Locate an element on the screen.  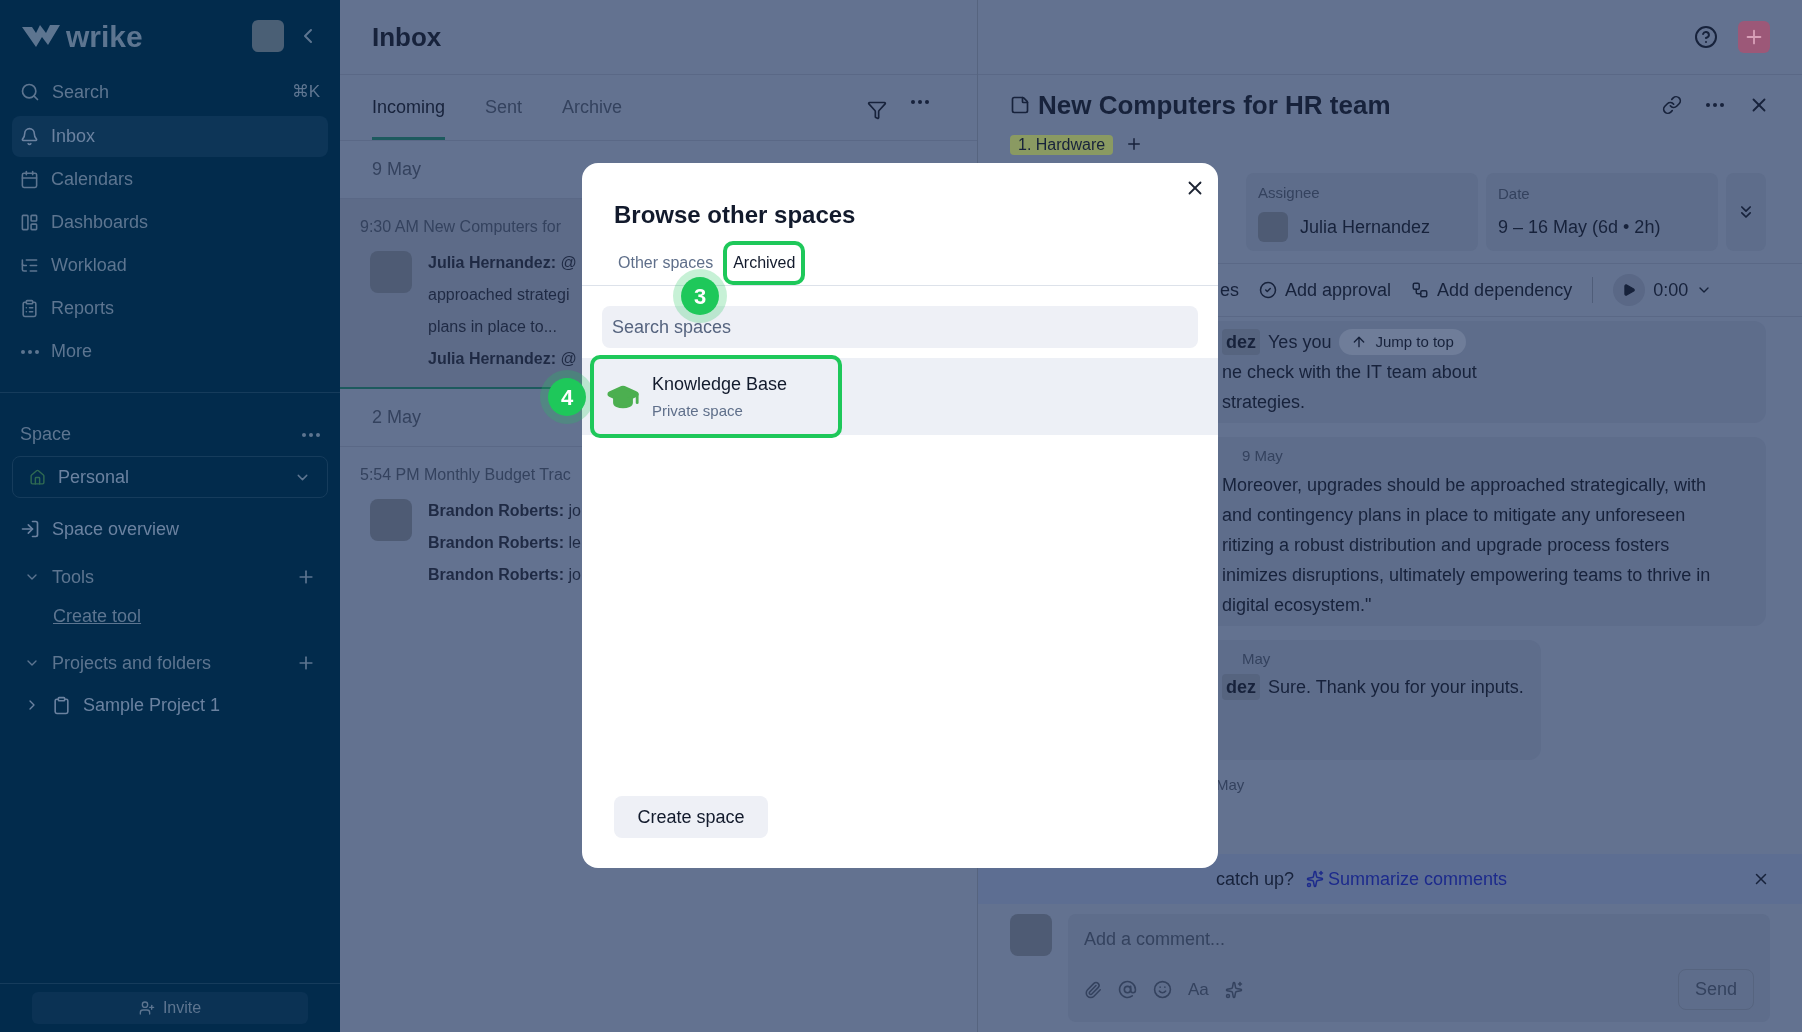
create-space-button: Create space is located at coordinates (691, 817).